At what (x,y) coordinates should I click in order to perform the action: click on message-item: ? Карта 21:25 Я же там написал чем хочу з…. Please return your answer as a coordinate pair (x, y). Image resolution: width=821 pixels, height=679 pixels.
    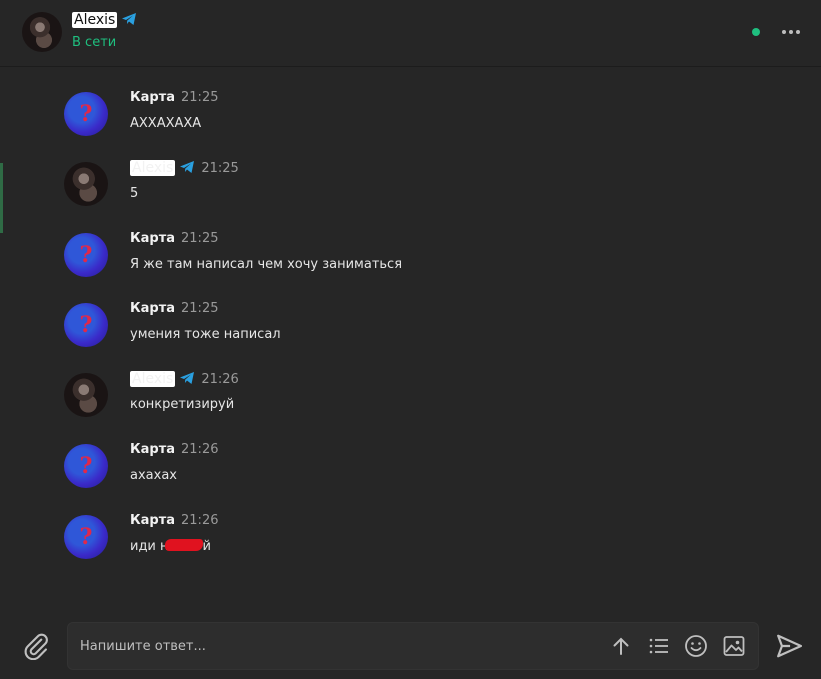
    Looking at the image, I should click on (414, 256).